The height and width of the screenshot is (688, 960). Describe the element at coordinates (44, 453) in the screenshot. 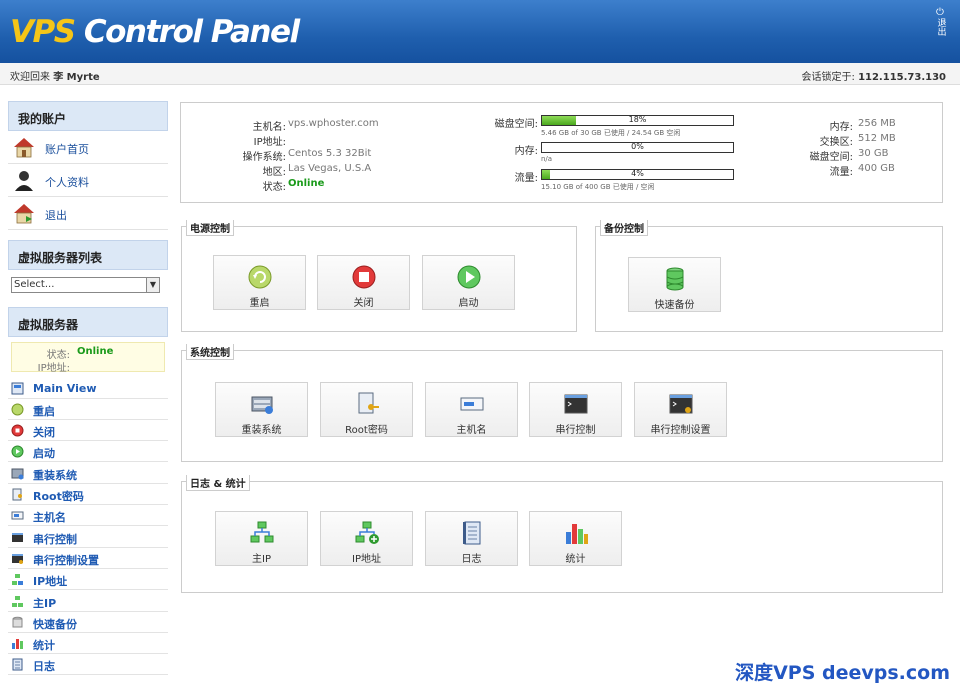

I see `sidebar-nav-label: 启动` at that location.